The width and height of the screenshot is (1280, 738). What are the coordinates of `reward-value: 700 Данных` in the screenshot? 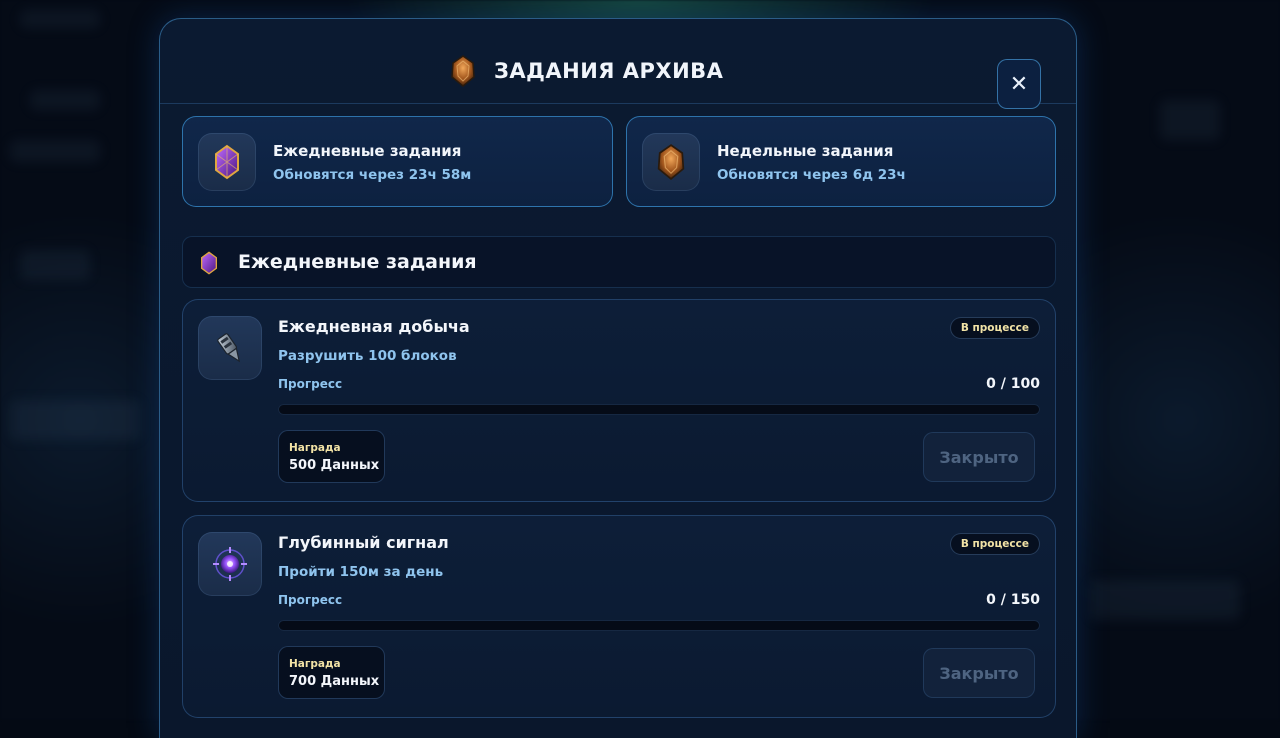 It's located at (334, 681).